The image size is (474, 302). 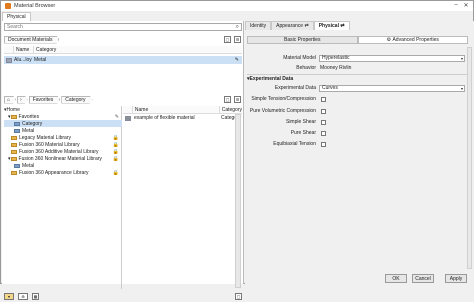 I want to click on tree-item-label: Fusion 360 Appearance Library, so click(x=54, y=172).